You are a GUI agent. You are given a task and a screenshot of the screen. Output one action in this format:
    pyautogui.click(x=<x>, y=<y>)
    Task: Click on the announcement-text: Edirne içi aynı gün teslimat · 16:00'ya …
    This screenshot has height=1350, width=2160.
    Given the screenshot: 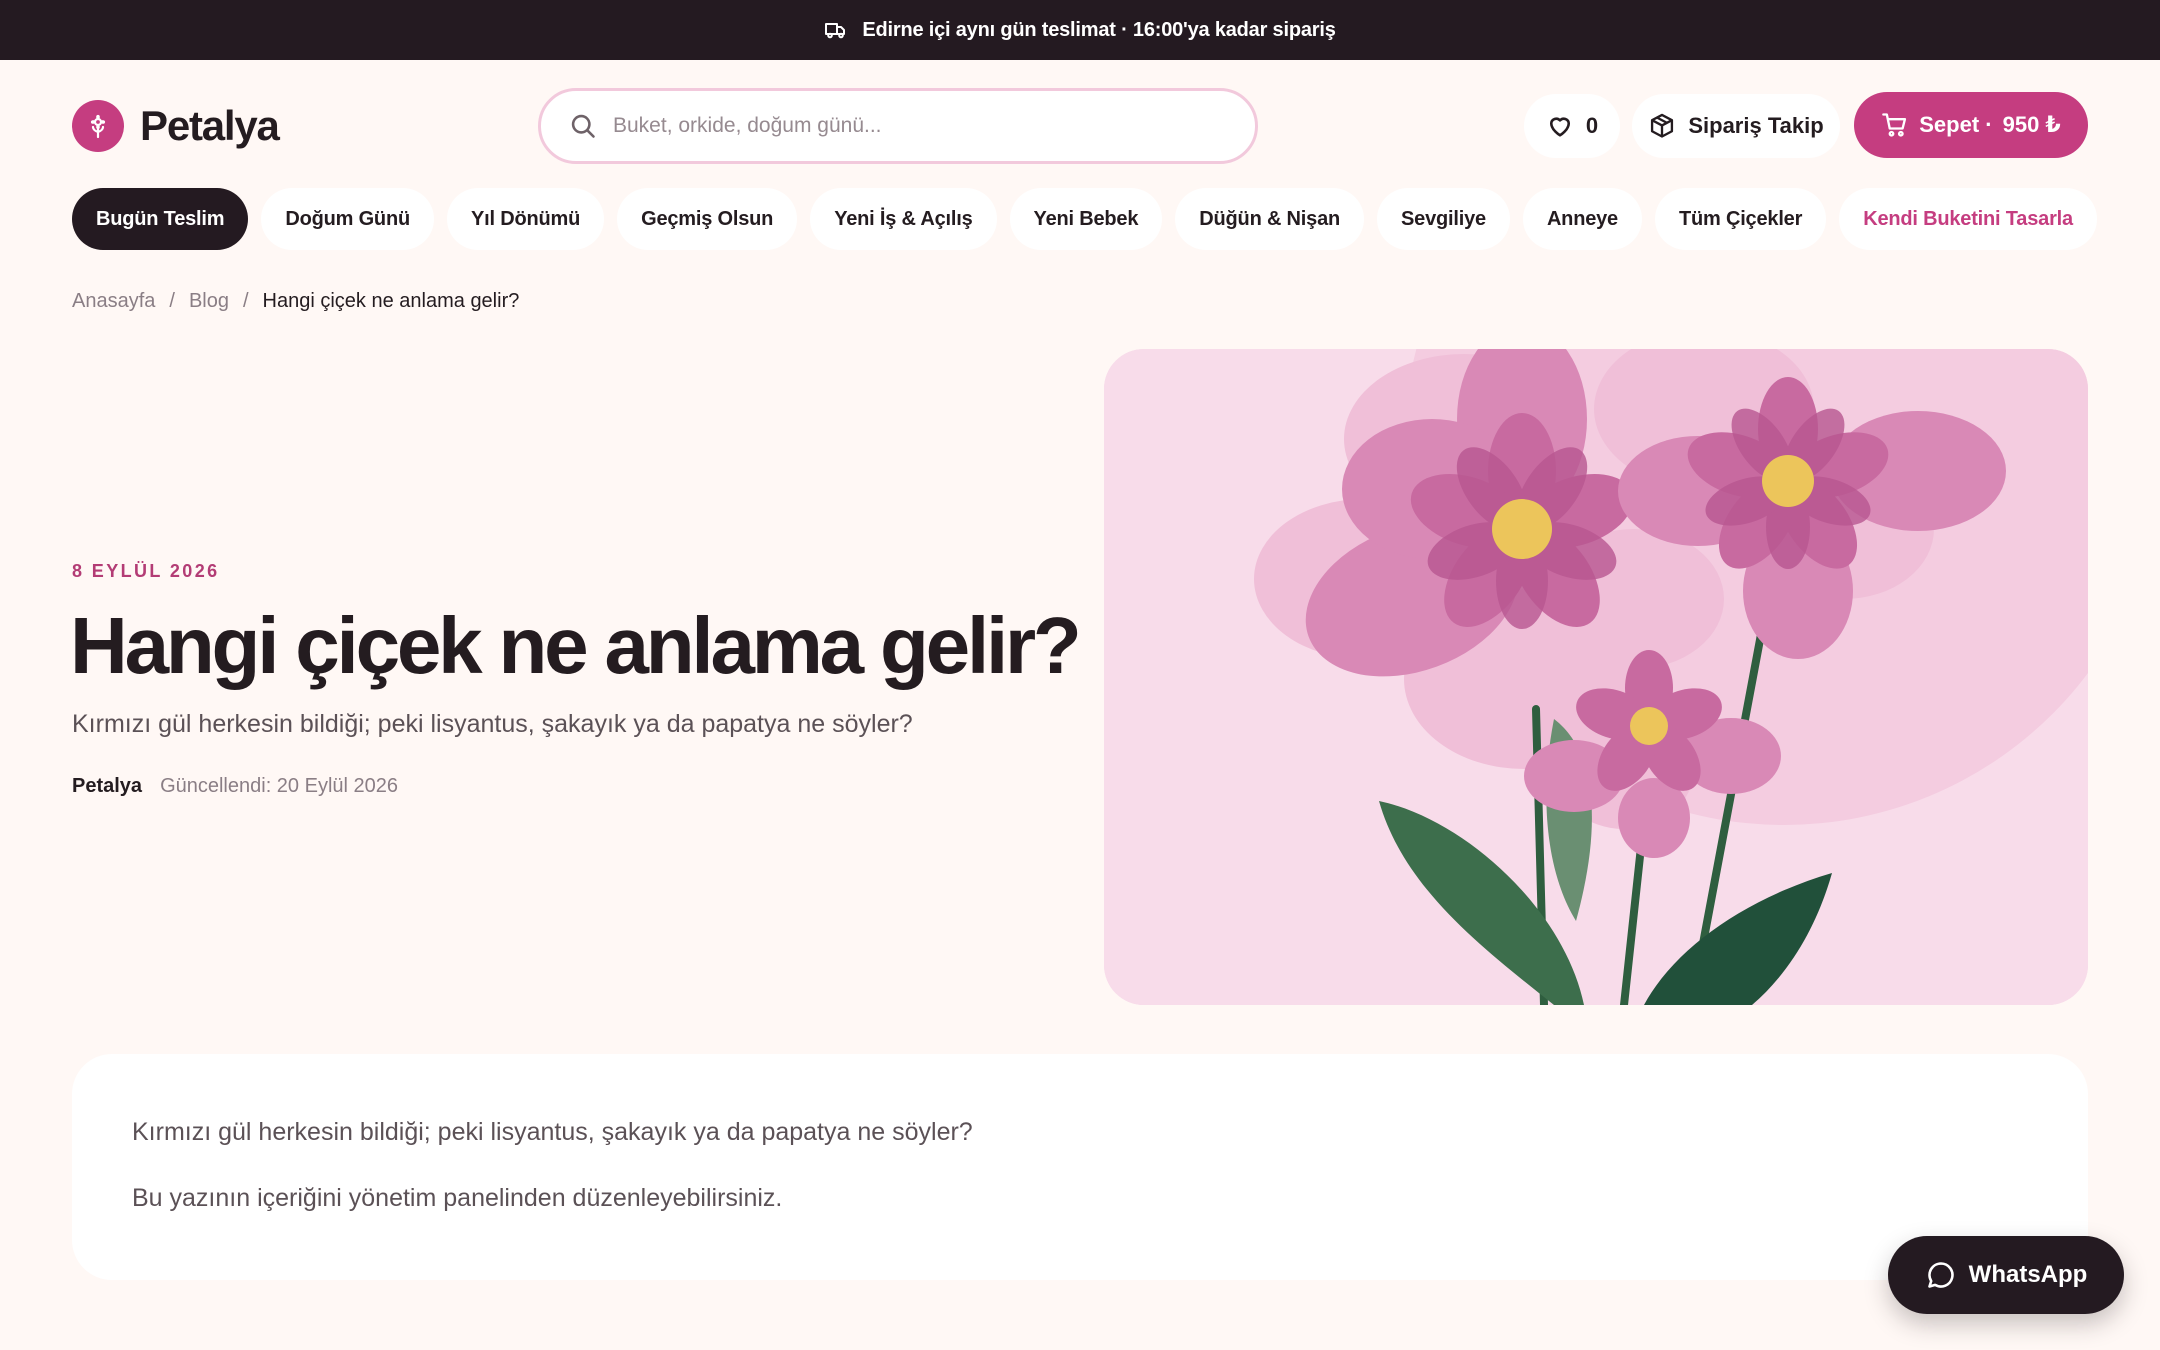 What is the action you would take?
    pyautogui.click(x=1099, y=29)
    